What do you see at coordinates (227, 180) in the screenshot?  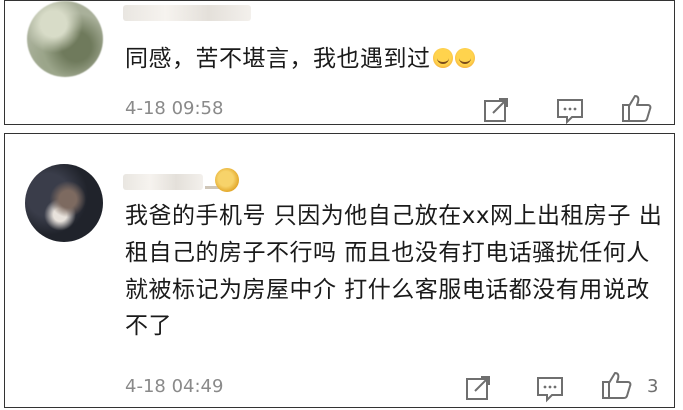 I see `user-badge-icon` at bounding box center [227, 180].